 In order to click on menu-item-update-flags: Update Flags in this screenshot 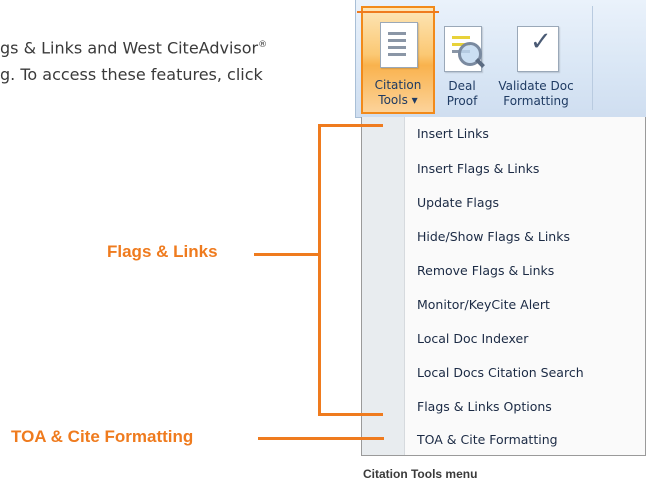, I will do `click(525, 203)`.